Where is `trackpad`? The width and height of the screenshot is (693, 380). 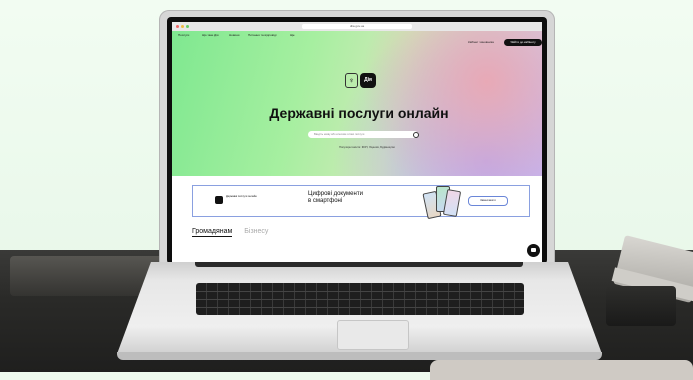 trackpad is located at coordinates (373, 335).